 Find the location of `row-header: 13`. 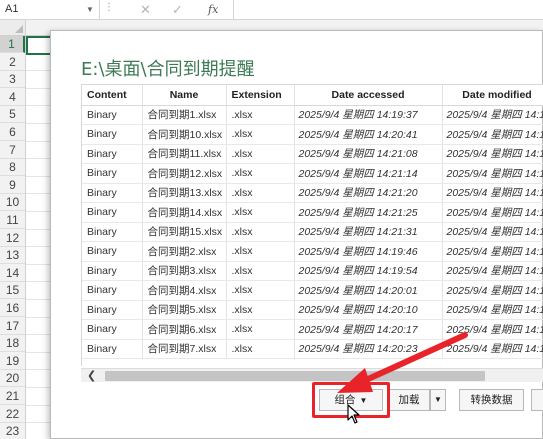

row-header: 13 is located at coordinates (12, 256).